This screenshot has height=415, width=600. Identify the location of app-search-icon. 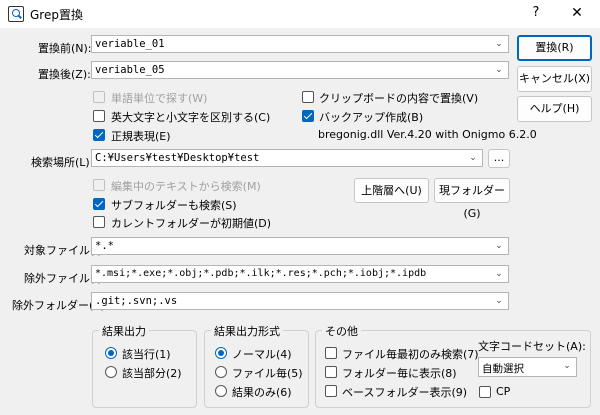
(16, 14).